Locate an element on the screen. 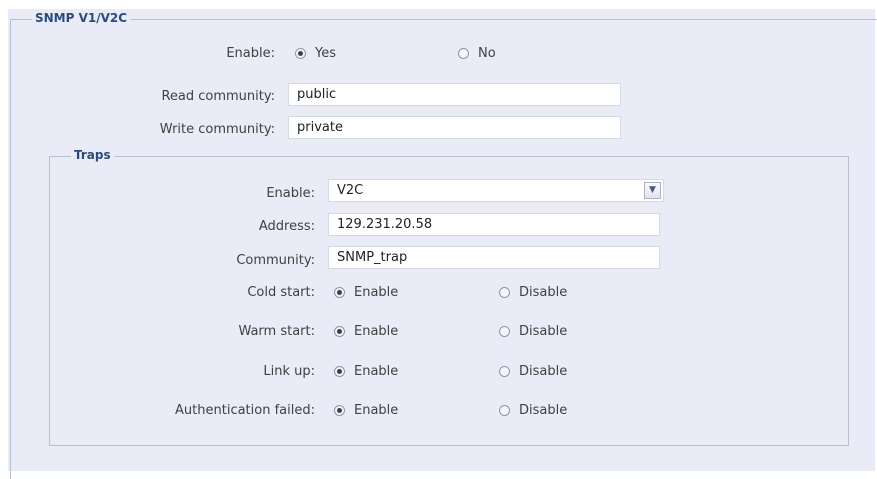  auth-failed-disable-label: Disable is located at coordinates (543, 410).